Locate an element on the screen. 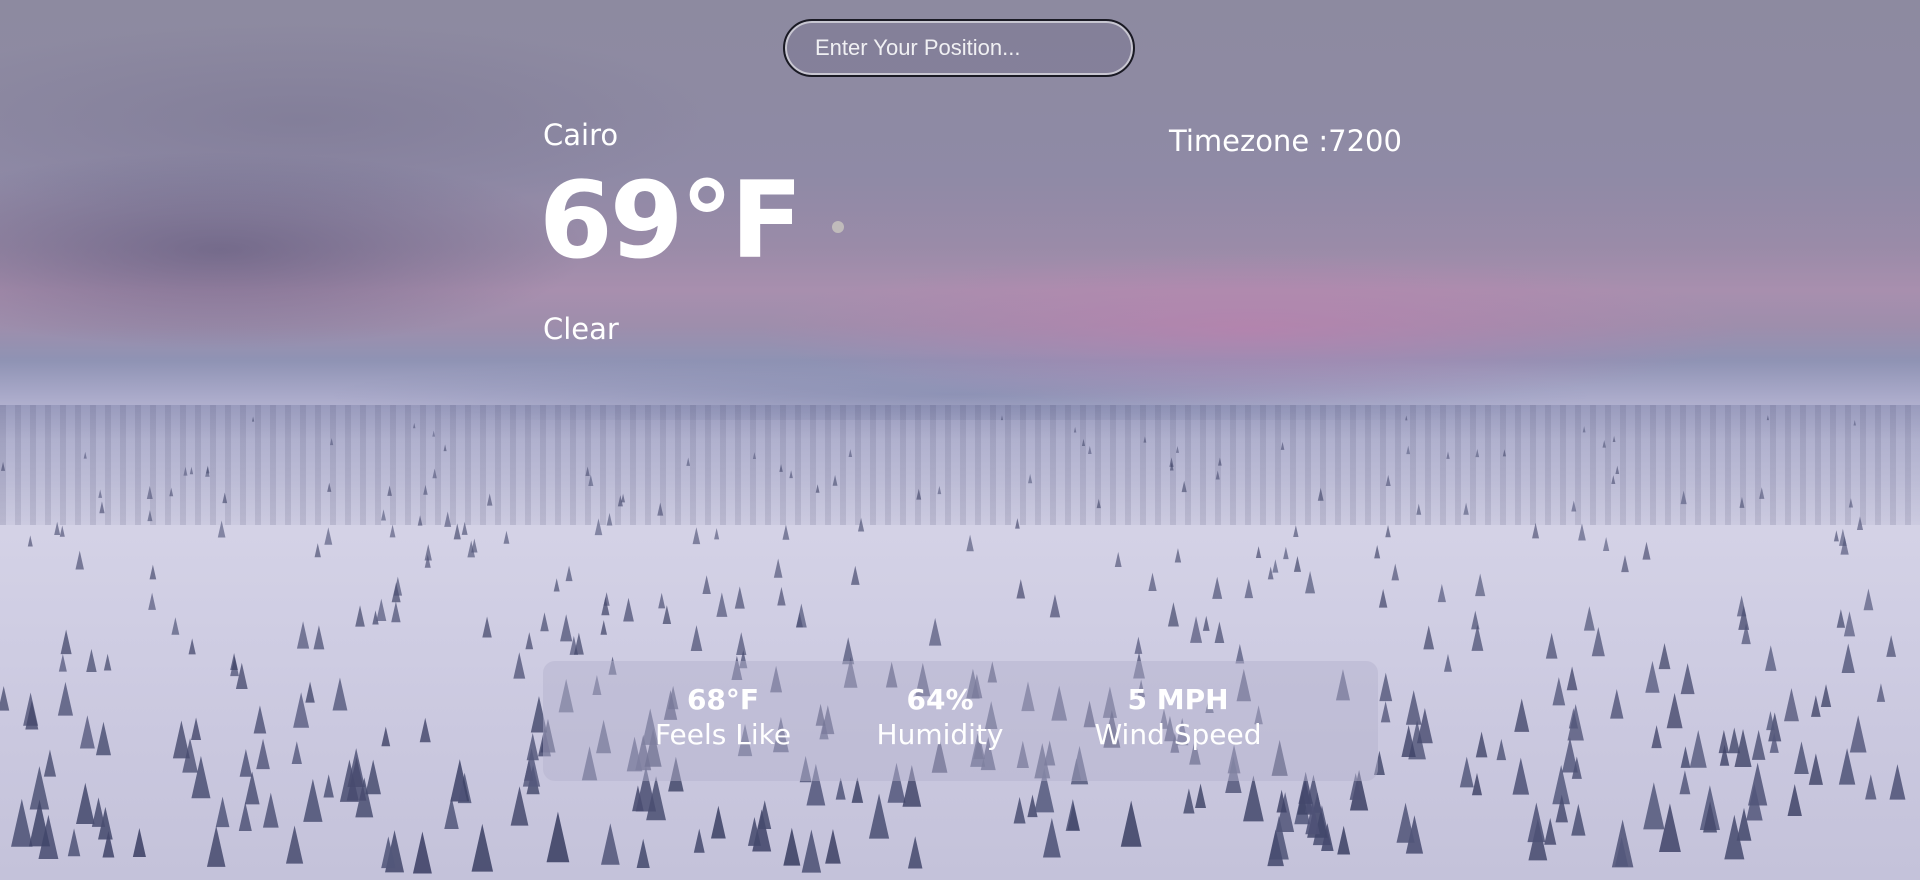  position-search-input is located at coordinates (959, 48).